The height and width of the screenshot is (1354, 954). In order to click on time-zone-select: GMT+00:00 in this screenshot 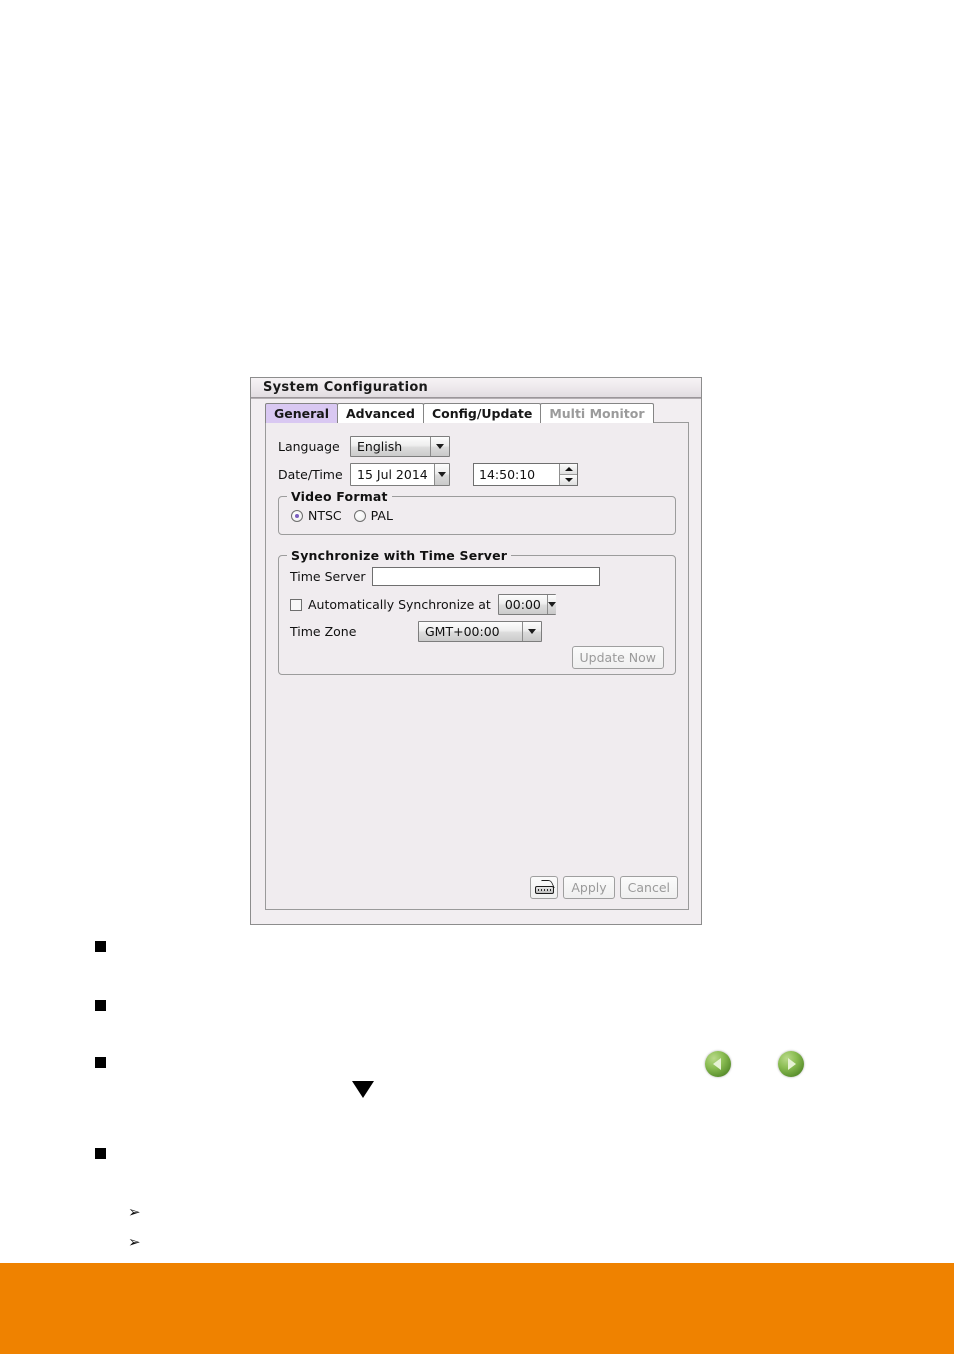, I will do `click(480, 631)`.